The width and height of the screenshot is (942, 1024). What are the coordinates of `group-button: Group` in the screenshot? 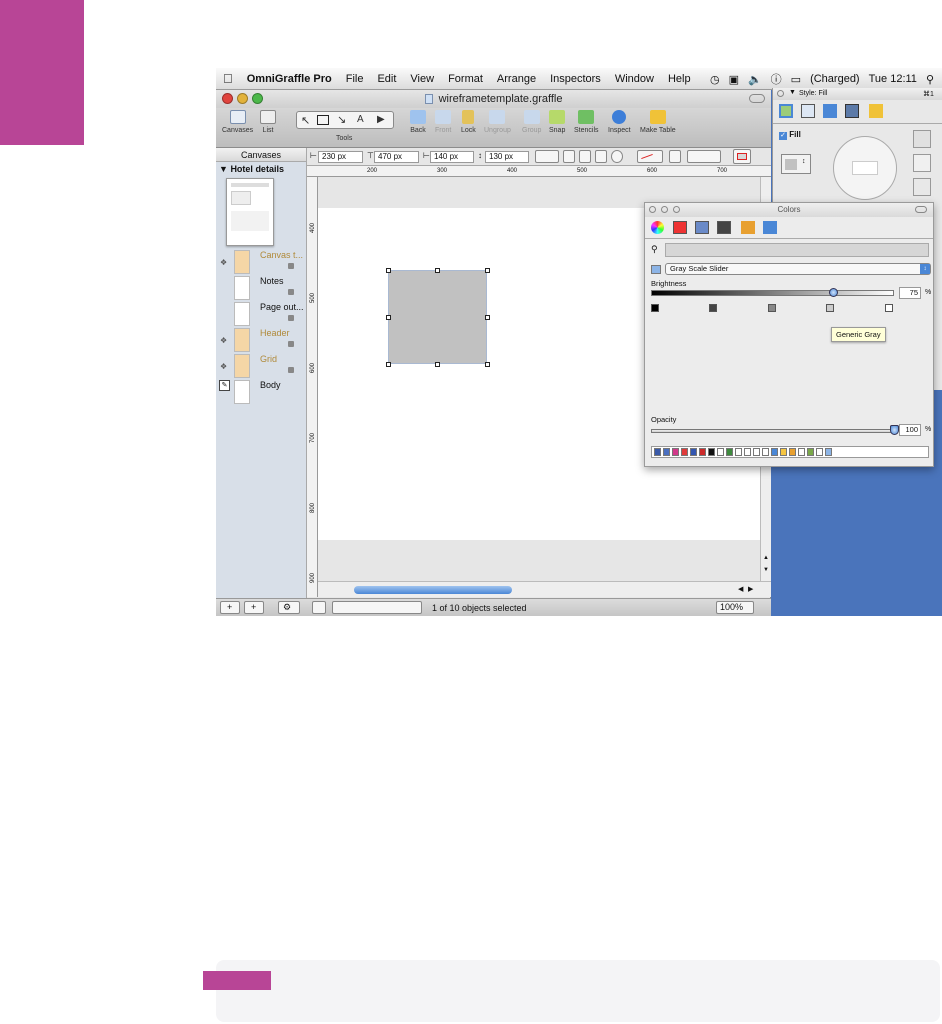 It's located at (531, 122).